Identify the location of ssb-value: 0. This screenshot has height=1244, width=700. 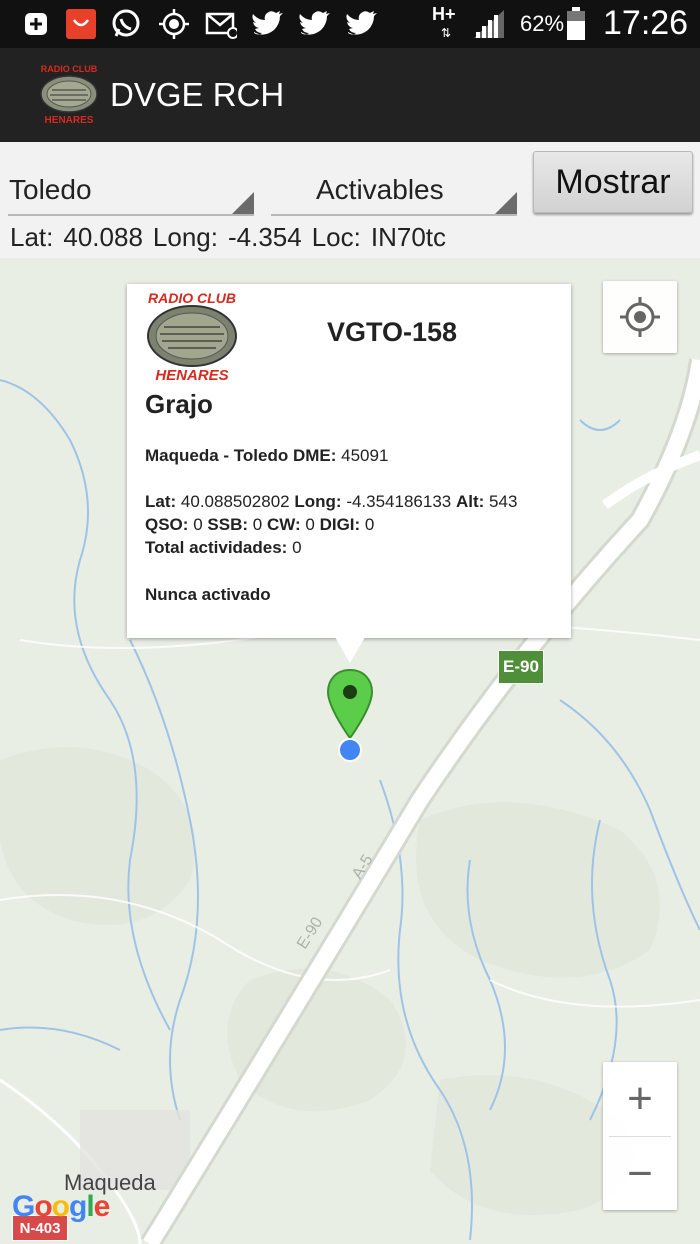
(257, 524).